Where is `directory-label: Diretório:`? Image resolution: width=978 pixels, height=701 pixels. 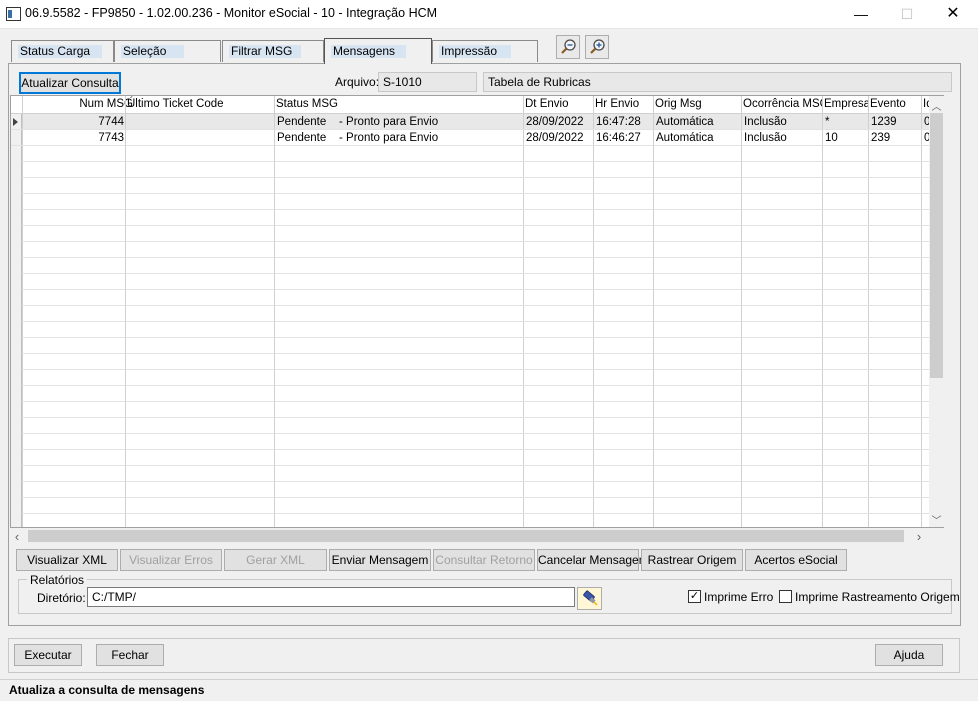 directory-label: Diretório: is located at coordinates (61, 598).